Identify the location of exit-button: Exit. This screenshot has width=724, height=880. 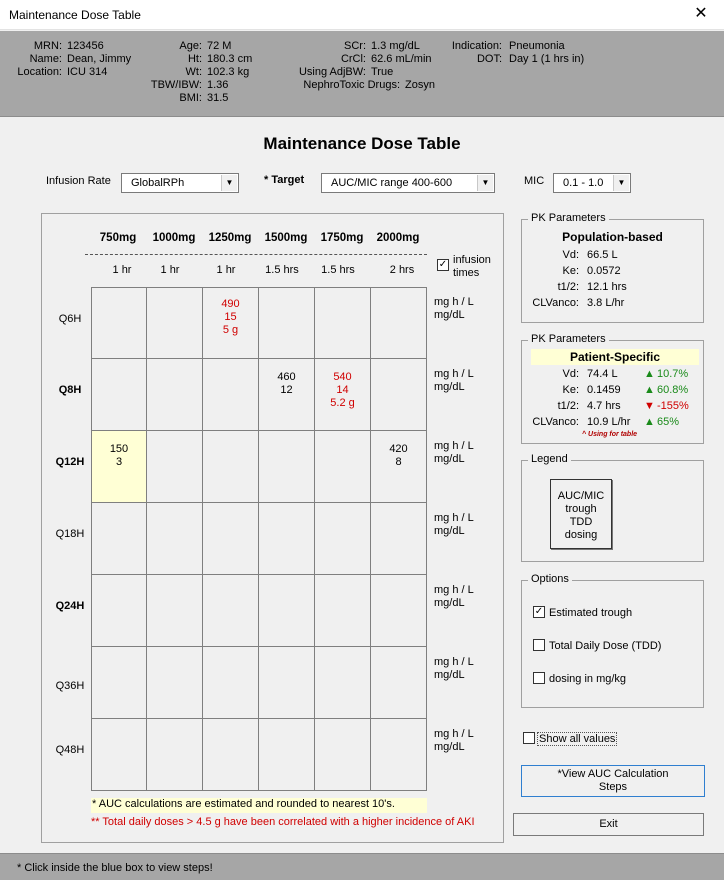
(608, 824).